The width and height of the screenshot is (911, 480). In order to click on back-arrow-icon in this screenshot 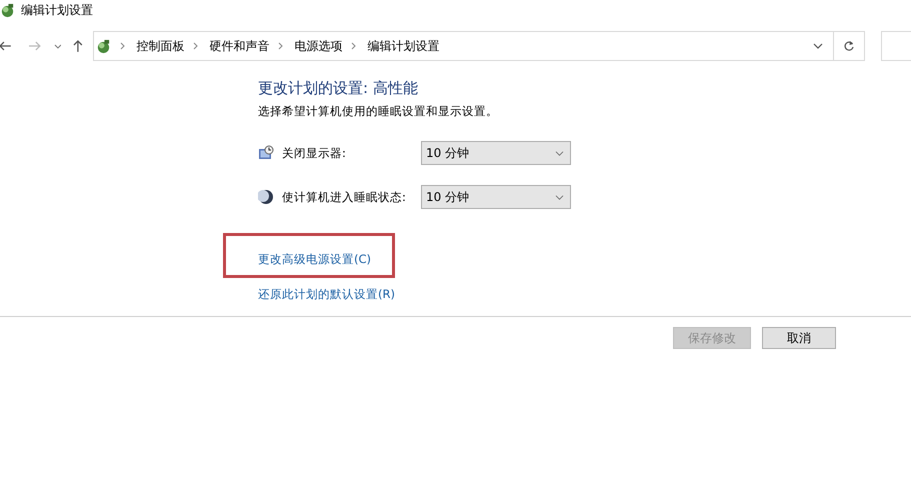, I will do `click(6, 46)`.